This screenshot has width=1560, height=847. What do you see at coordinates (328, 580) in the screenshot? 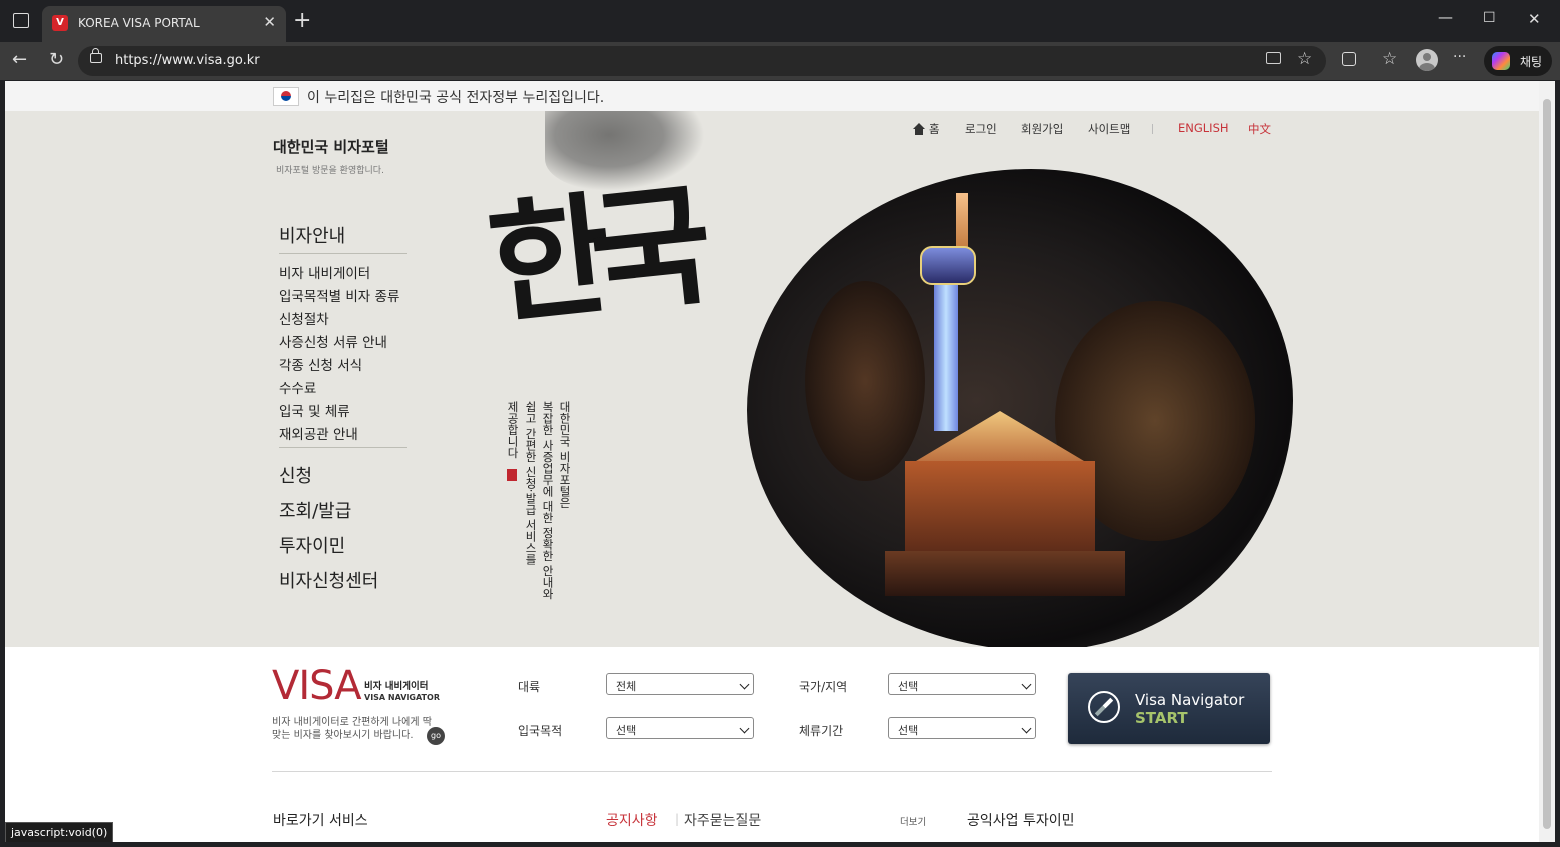
I see `nav-application-center: 비자신청센터` at bounding box center [328, 580].